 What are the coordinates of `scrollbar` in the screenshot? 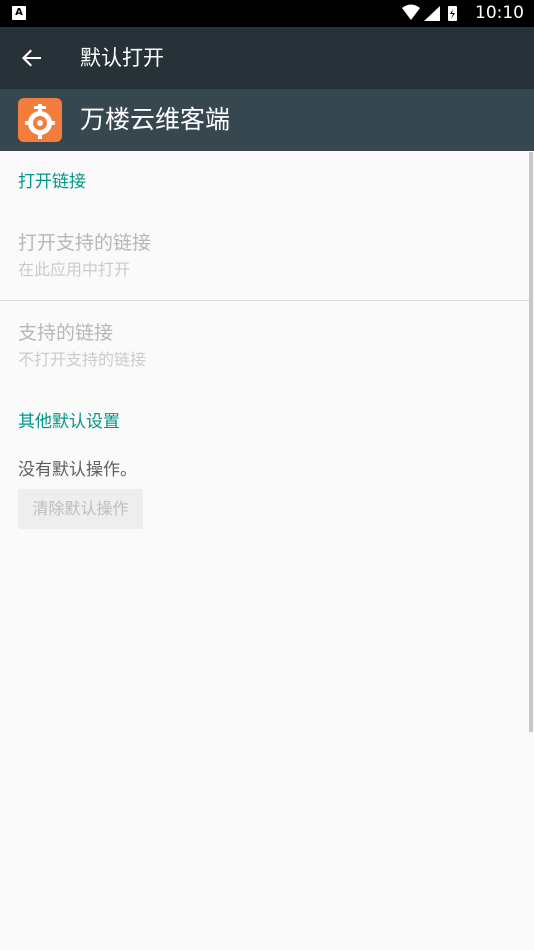 It's located at (531, 442).